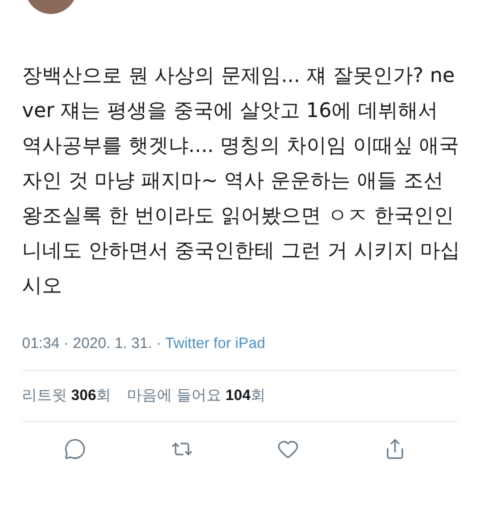  Describe the element at coordinates (75, 449) in the screenshot. I see `reply-icon` at that location.